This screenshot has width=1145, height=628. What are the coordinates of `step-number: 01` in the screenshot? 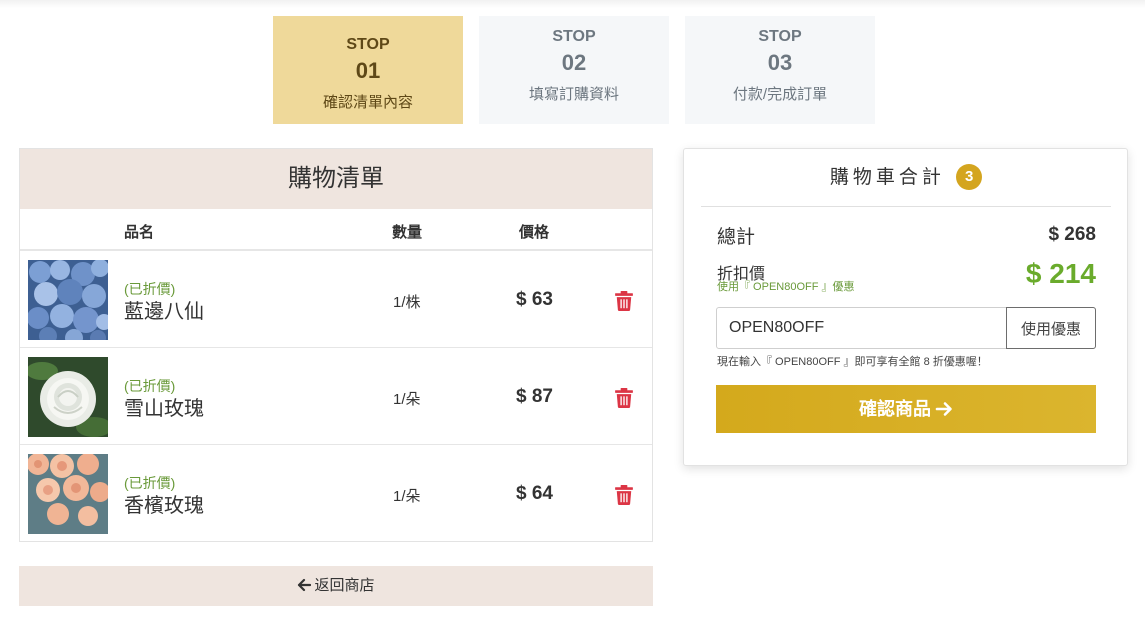 It's located at (368, 70).